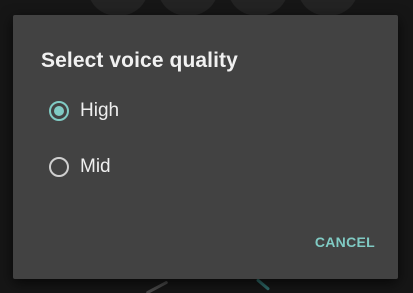  I want to click on cancel-button: CANCEL, so click(345, 242).